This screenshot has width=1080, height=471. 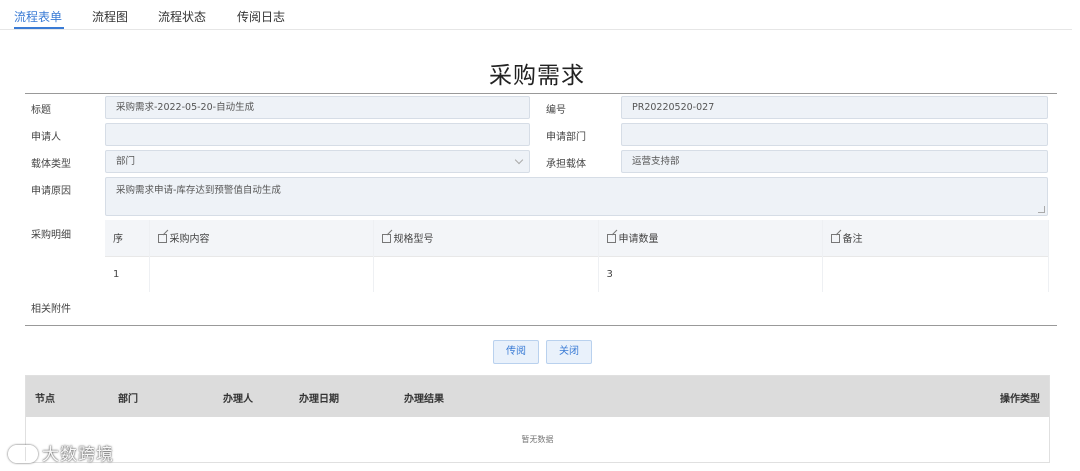 I want to click on department-label: 申请部门, so click(x=566, y=137).